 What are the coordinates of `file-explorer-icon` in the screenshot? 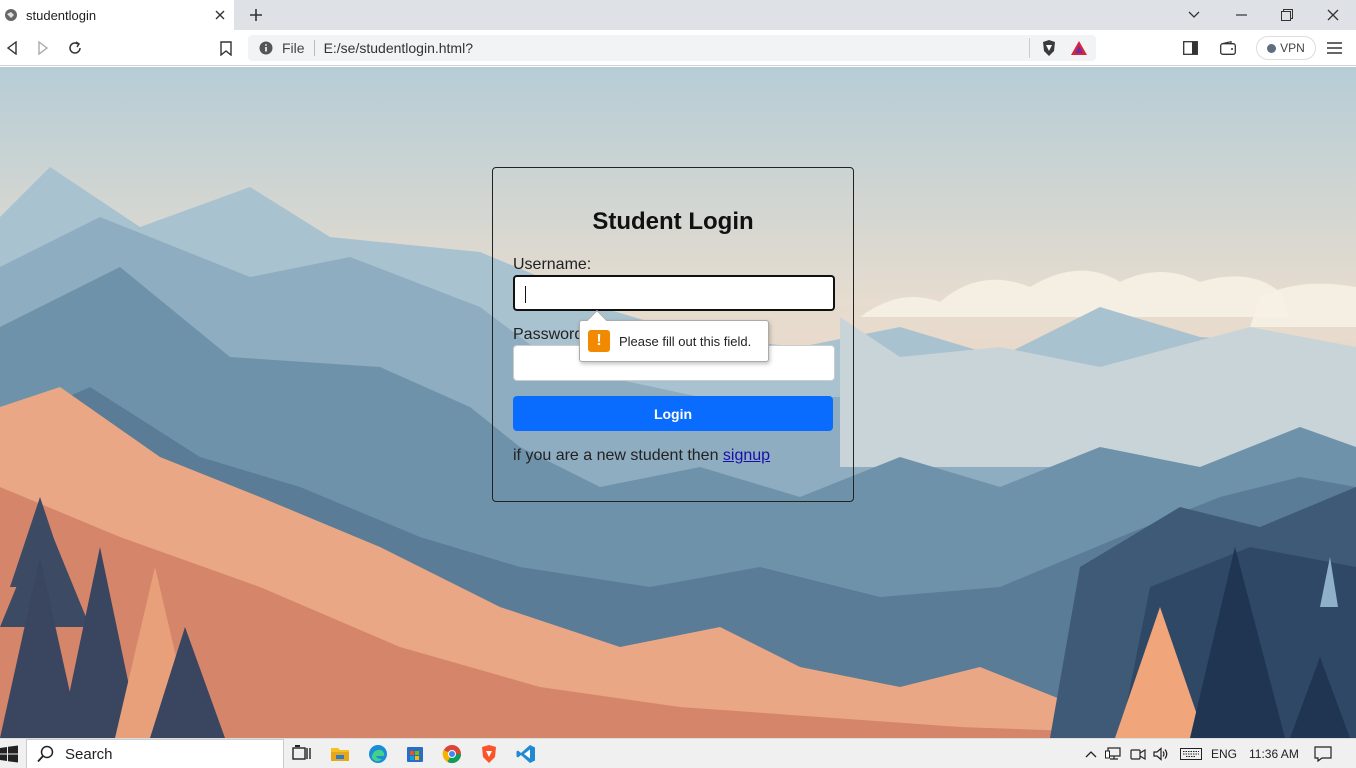 It's located at (340, 754).